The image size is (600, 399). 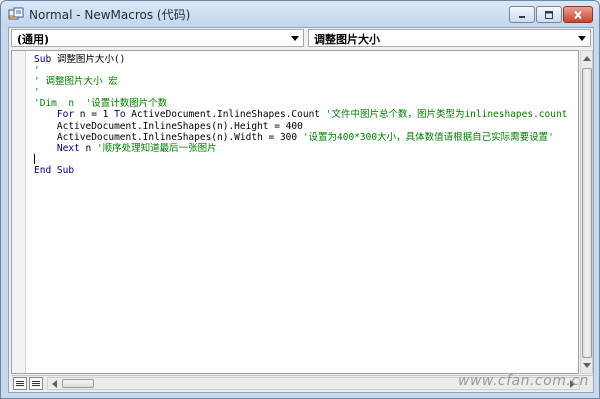 What do you see at coordinates (54, 170) in the screenshot?
I see `code-keyword: End Sub` at bounding box center [54, 170].